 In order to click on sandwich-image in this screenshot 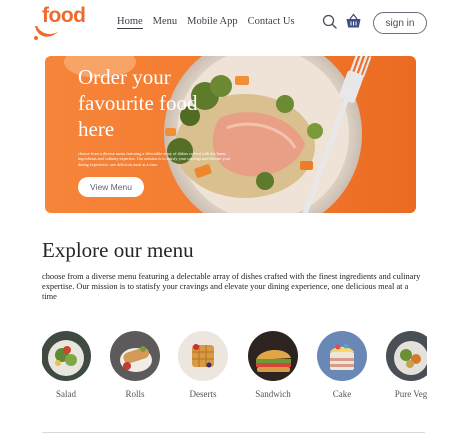, I will do `click(273, 356)`.